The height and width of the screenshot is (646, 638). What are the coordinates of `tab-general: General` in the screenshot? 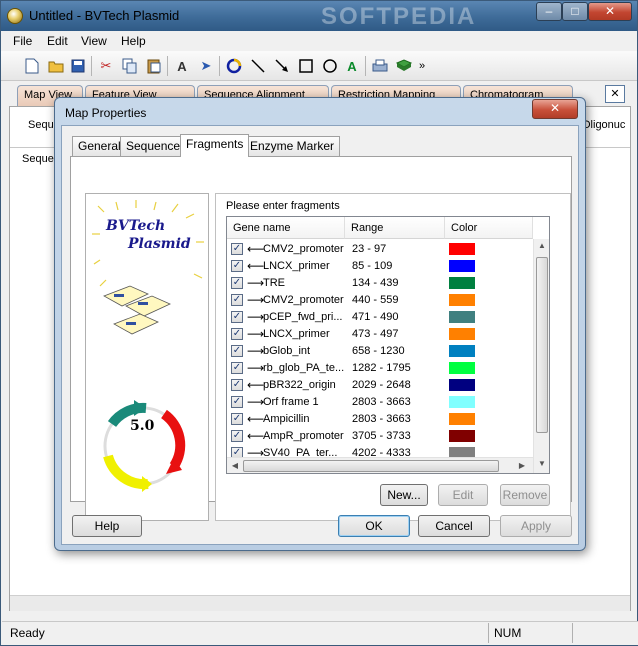 It's located at (99, 146).